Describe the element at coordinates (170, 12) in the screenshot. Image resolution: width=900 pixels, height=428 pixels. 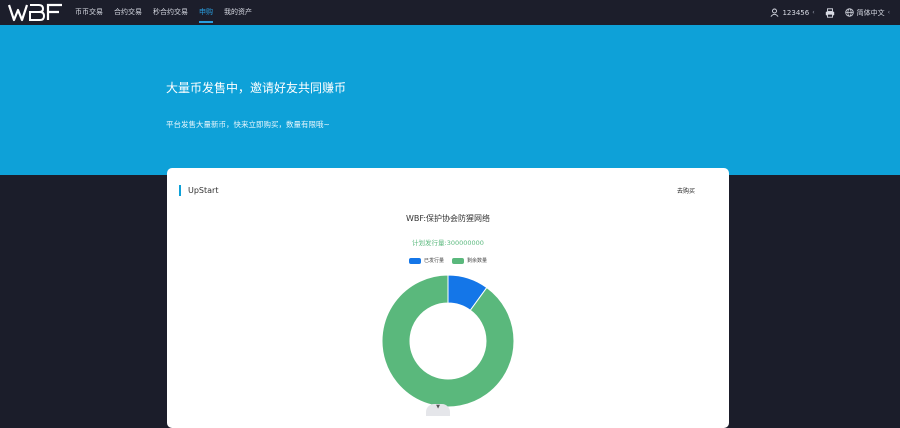
I see `nav-second-contract: 秒合约交易` at that location.